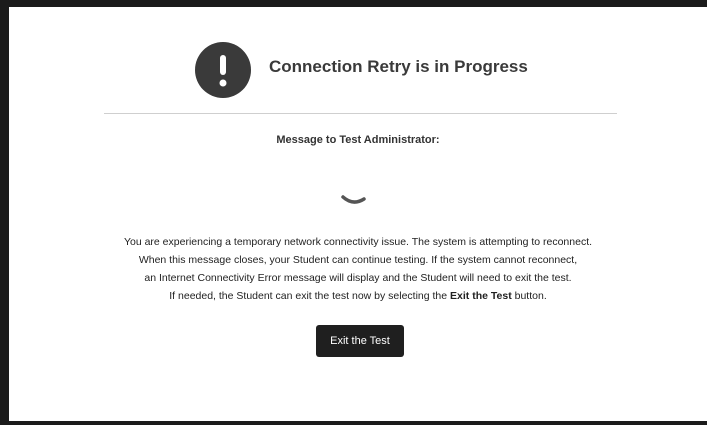 This screenshot has height=425, width=707. What do you see at coordinates (360, 113) in the screenshot?
I see `divider` at bounding box center [360, 113].